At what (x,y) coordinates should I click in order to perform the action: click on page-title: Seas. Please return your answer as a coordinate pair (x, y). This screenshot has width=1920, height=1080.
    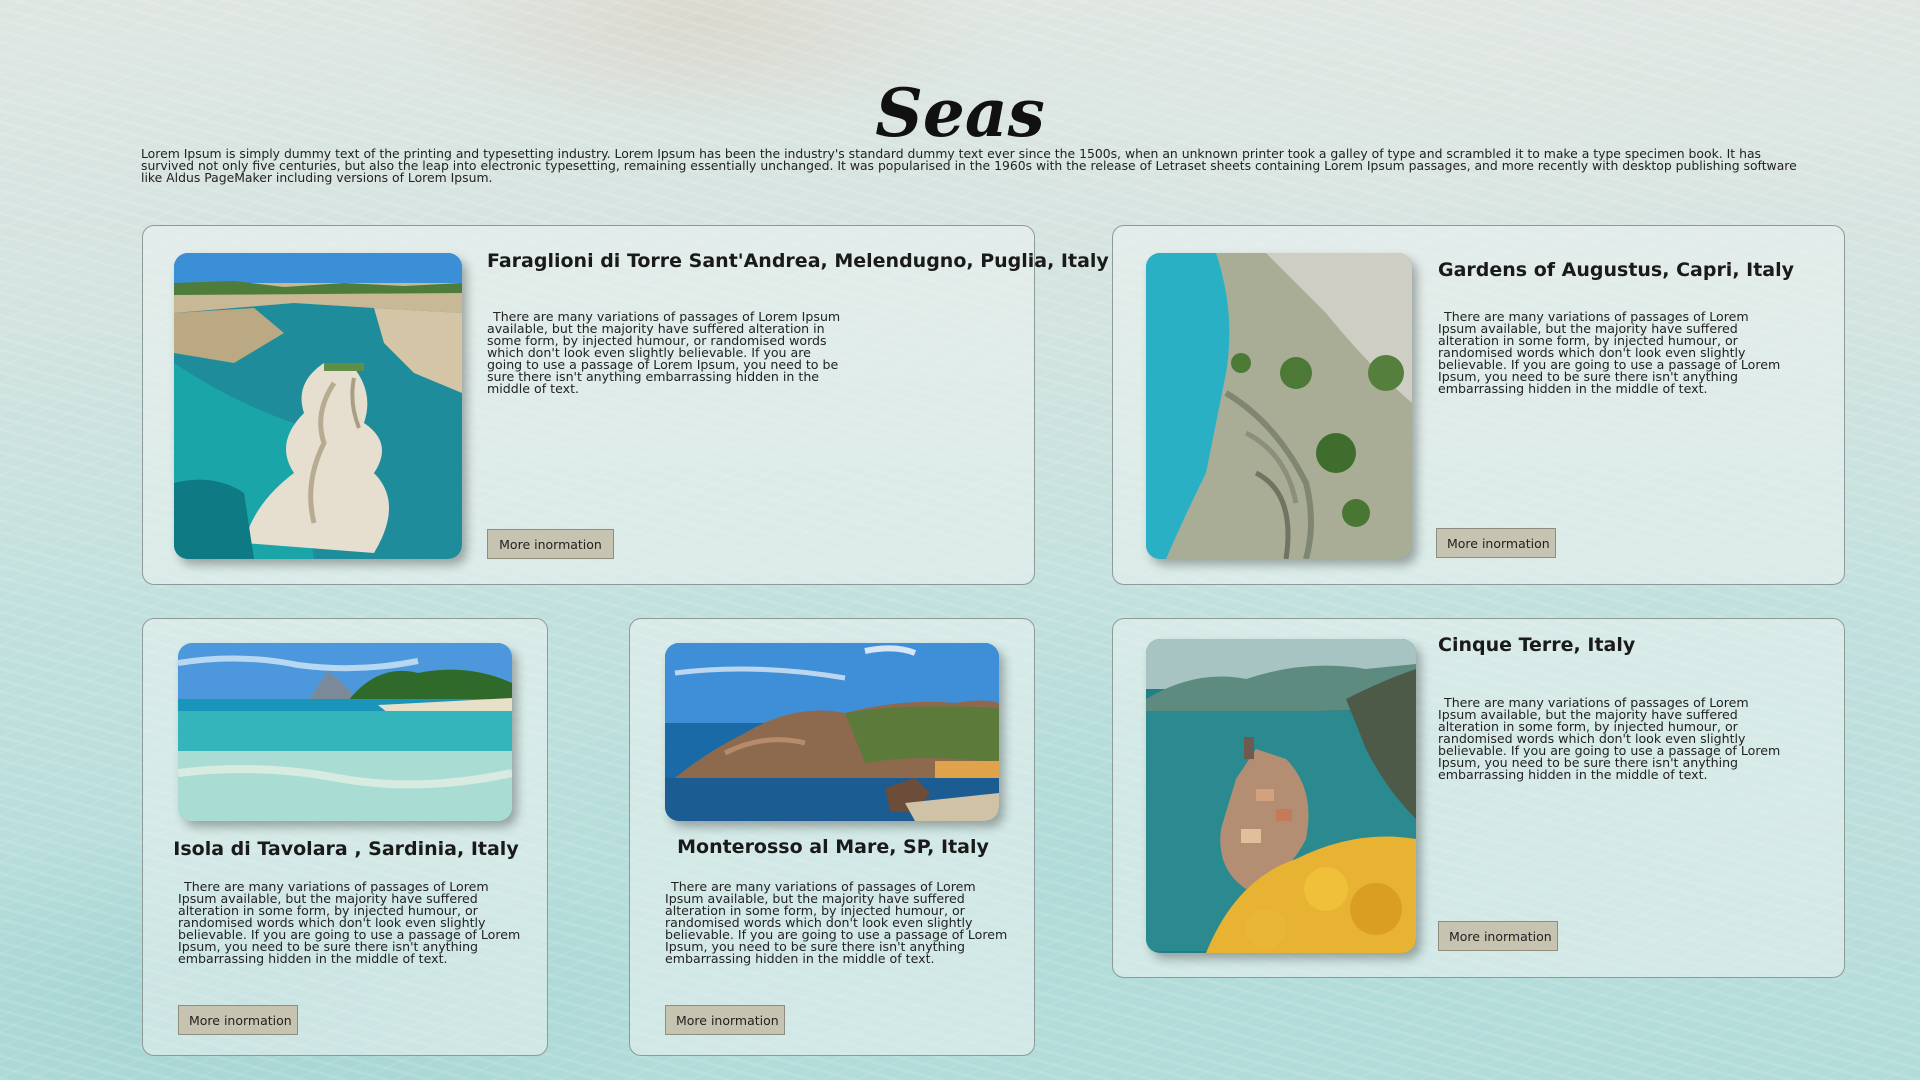
    Looking at the image, I should click on (960, 113).